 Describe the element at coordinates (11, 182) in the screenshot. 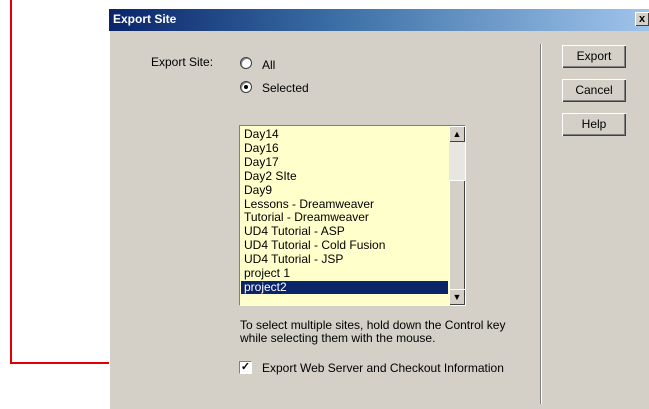

I see `annotation-arrow-vertical` at that location.